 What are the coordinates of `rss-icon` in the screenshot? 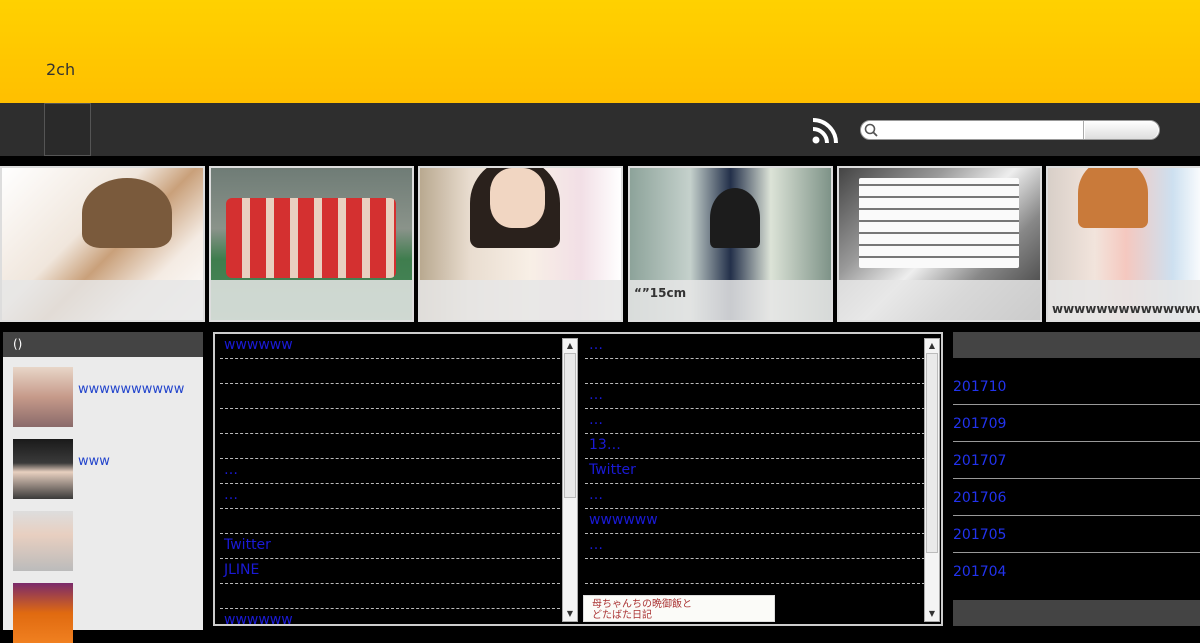 It's located at (826, 130).